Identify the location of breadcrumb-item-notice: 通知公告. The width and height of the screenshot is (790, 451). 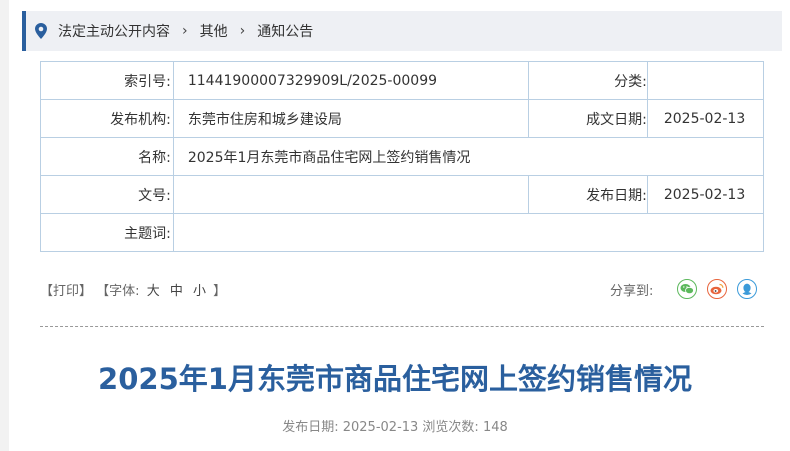
(285, 31).